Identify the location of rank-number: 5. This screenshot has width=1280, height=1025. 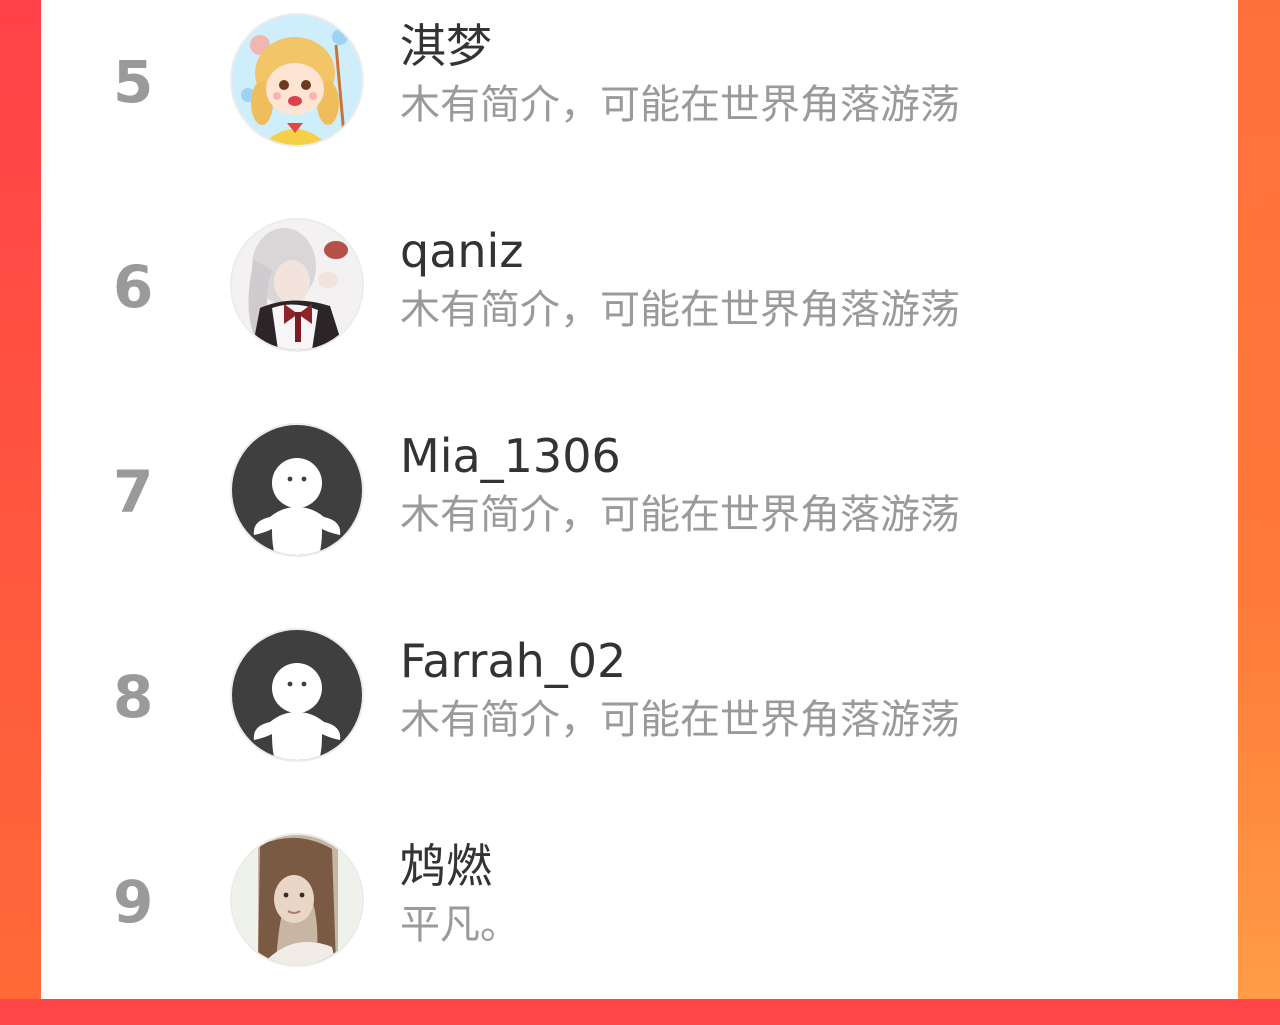
(133, 82).